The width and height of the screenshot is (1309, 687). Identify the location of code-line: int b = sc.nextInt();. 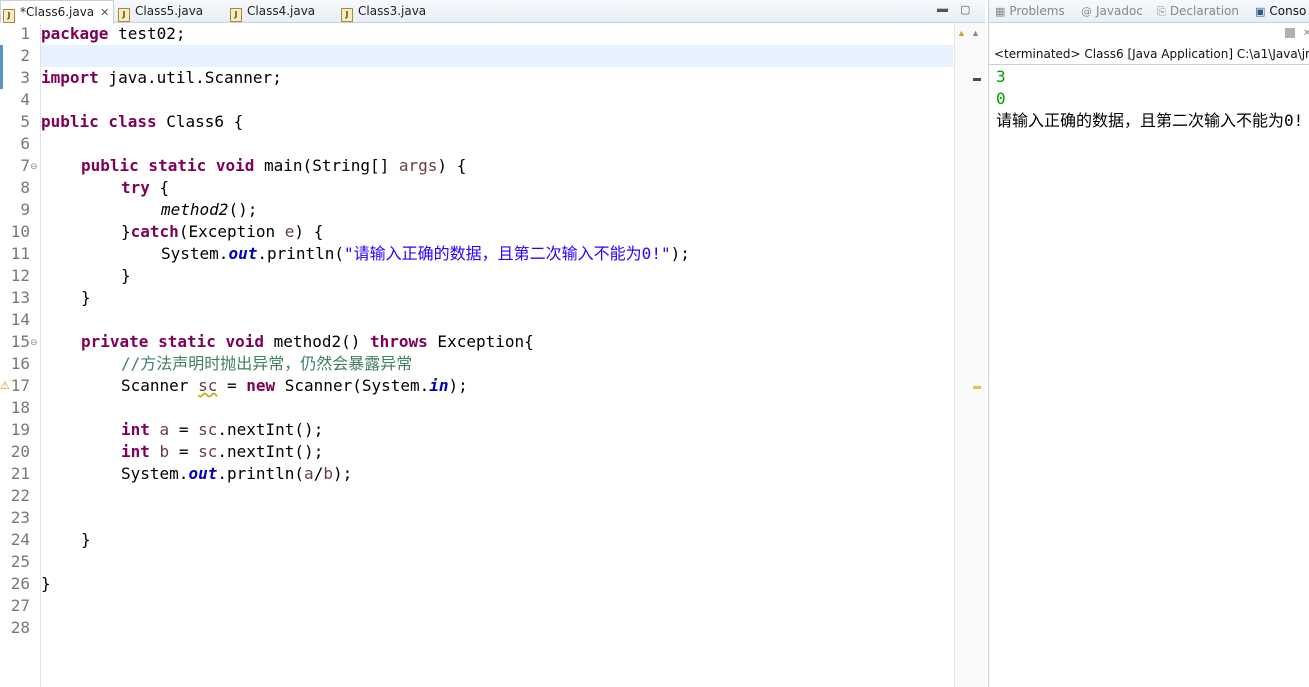
(222, 452).